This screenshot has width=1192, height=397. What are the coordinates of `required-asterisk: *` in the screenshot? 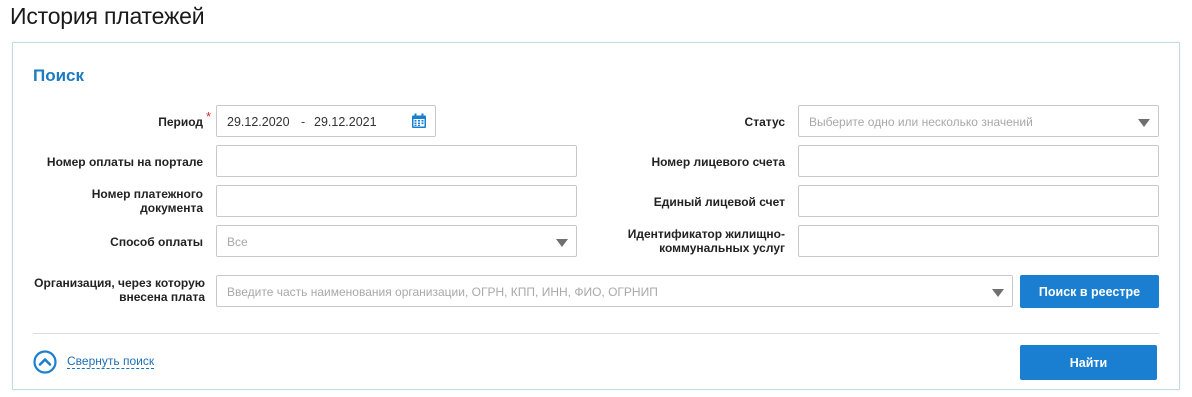 It's located at (208, 116).